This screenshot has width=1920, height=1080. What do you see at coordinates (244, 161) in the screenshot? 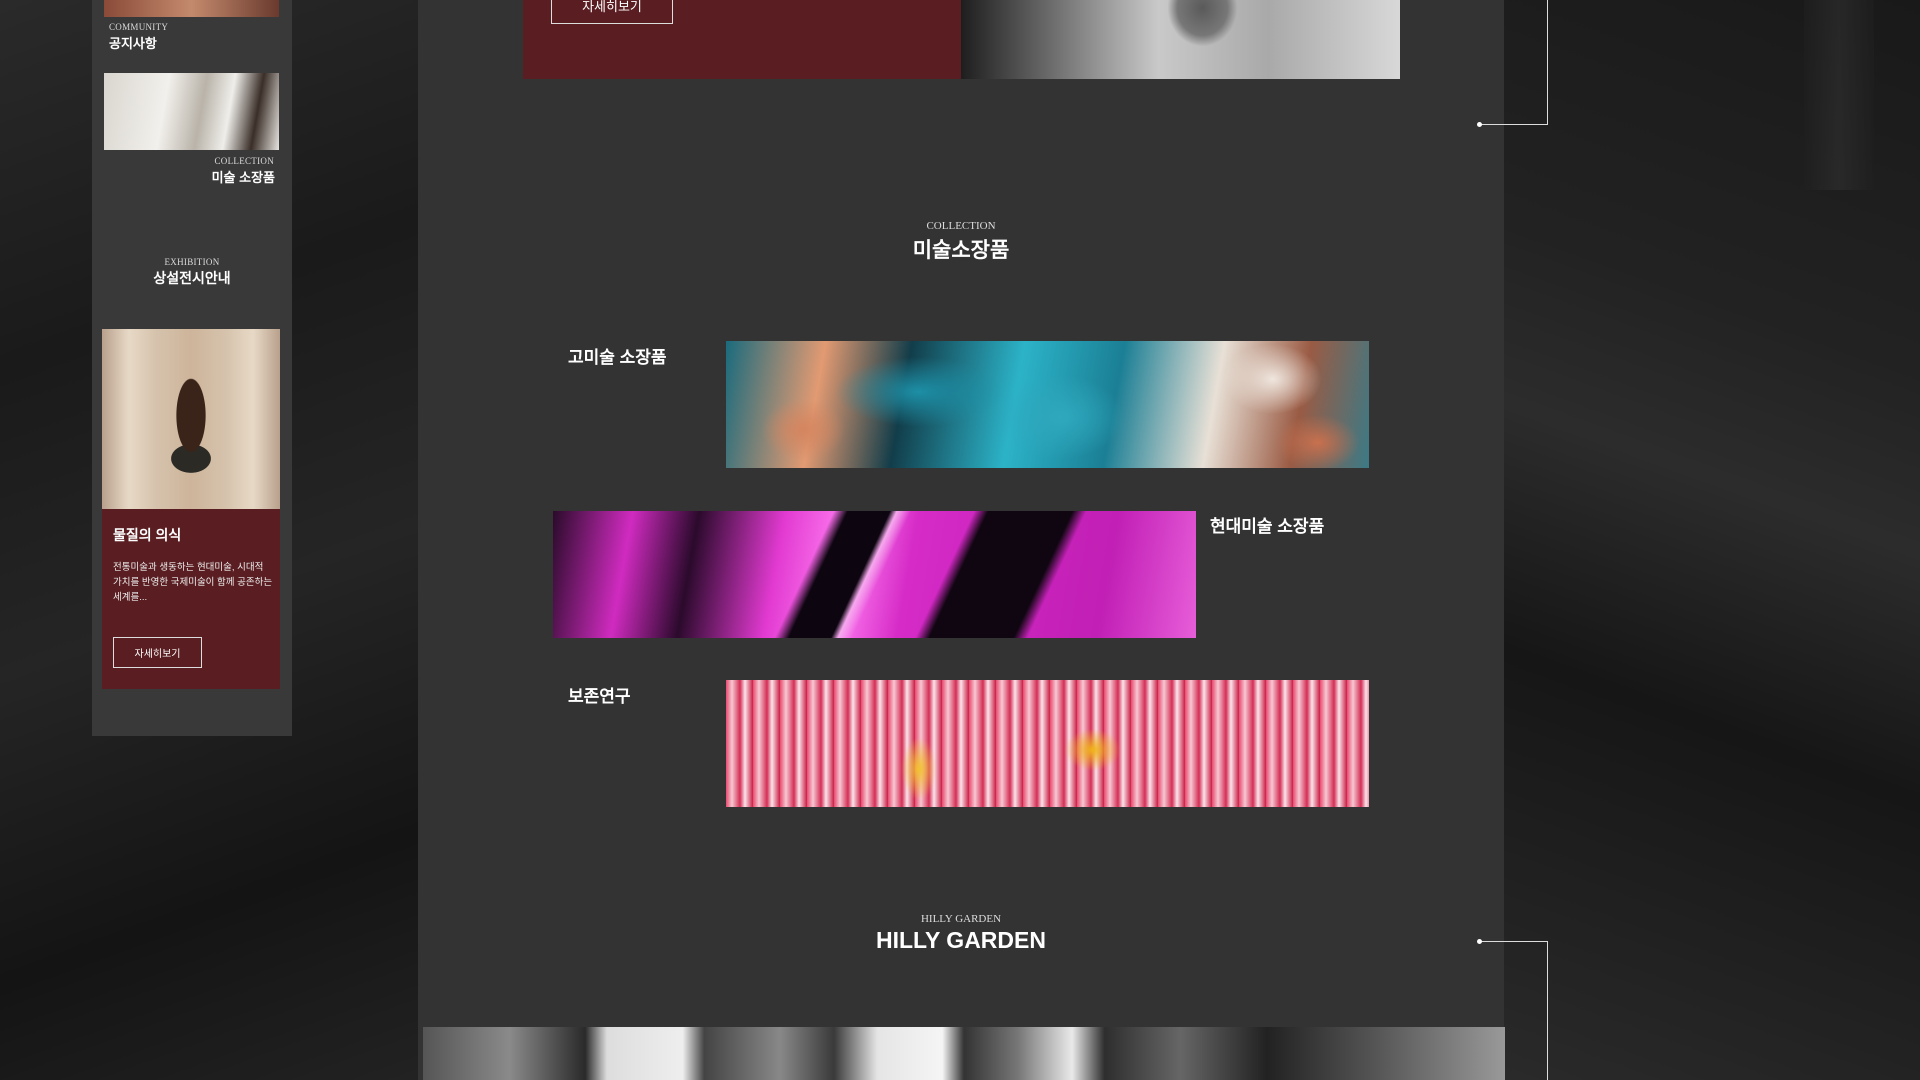
I see `sidebar-item-collection-caption: COLLECTION` at bounding box center [244, 161].